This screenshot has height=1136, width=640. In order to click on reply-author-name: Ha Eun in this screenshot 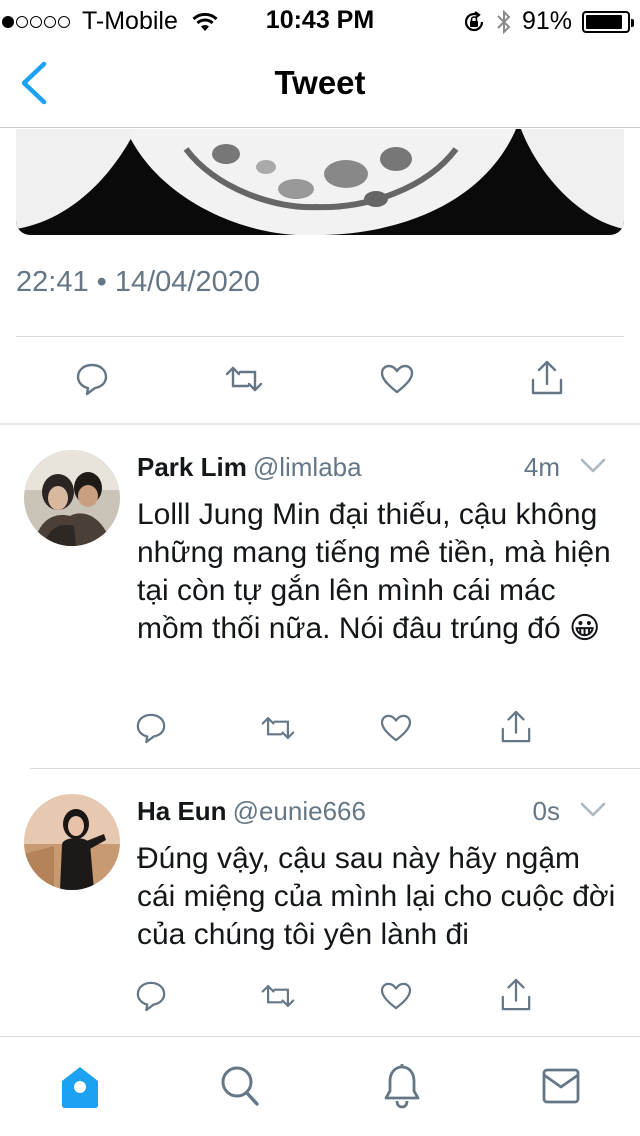, I will do `click(182, 811)`.